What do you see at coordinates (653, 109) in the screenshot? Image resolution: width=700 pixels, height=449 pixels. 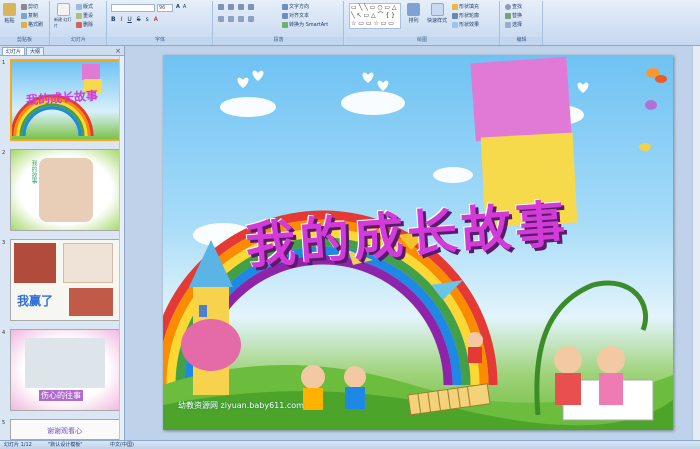 I see `butterflies` at bounding box center [653, 109].